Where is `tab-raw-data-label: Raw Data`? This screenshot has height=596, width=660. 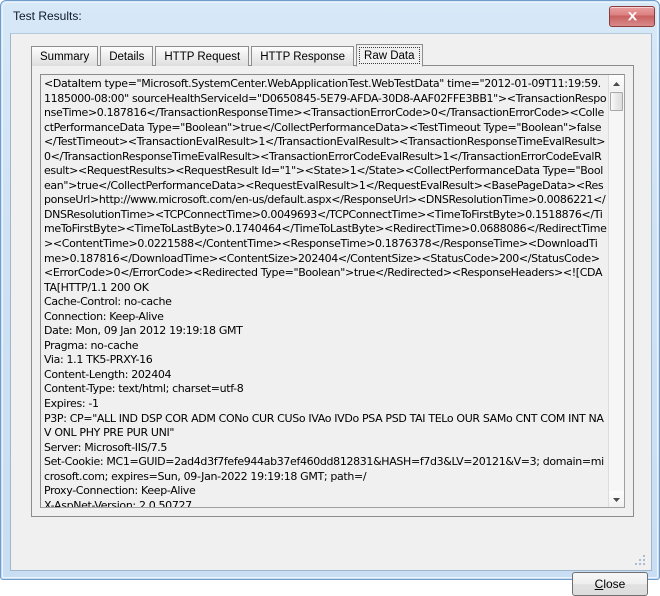 tab-raw-data-label: Raw Data is located at coordinates (389, 55).